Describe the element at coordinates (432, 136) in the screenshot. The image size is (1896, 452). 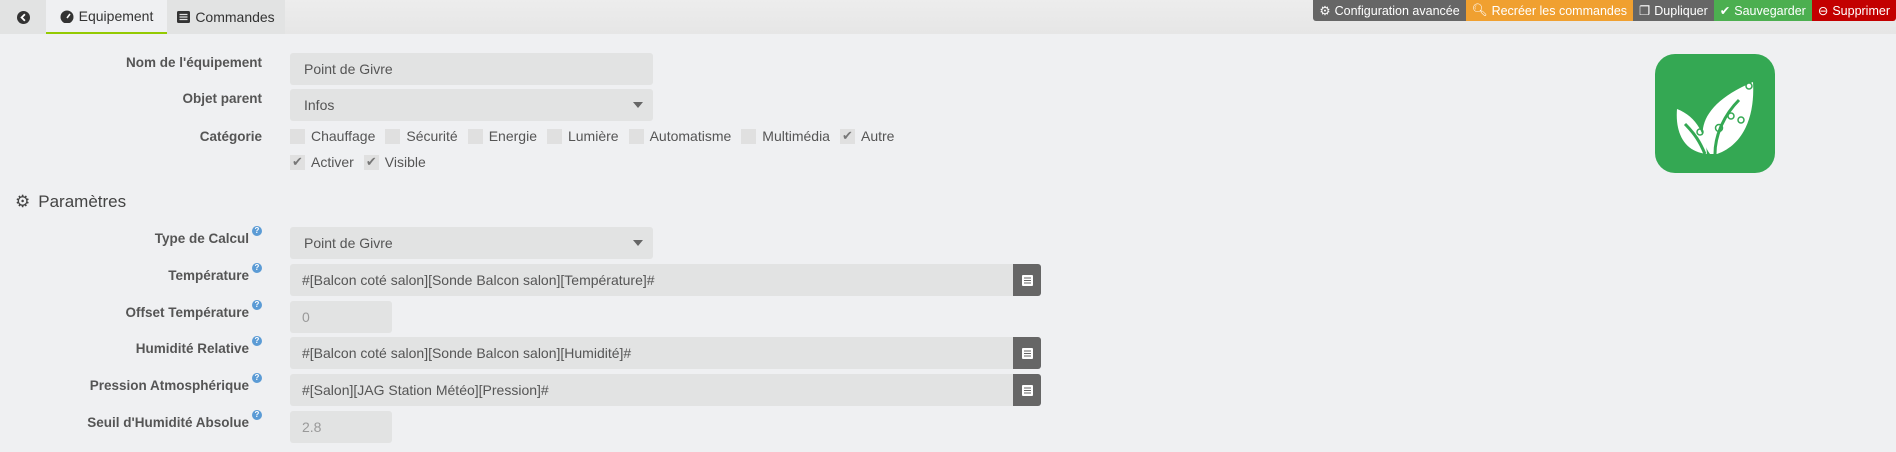
I see `checkbox-label: Sécurité` at that location.